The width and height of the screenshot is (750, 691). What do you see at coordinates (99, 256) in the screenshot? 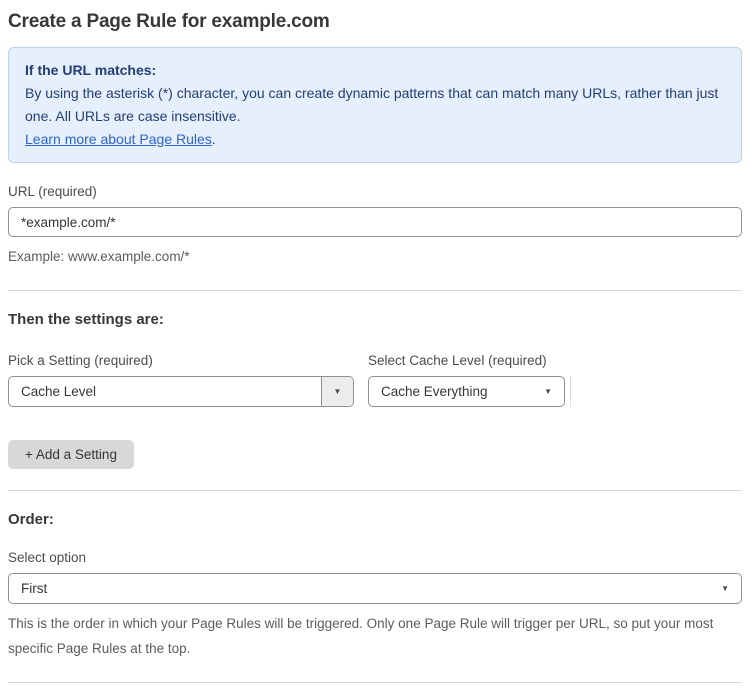
I see `url-example-helper: Example: www.example.com/*` at bounding box center [99, 256].